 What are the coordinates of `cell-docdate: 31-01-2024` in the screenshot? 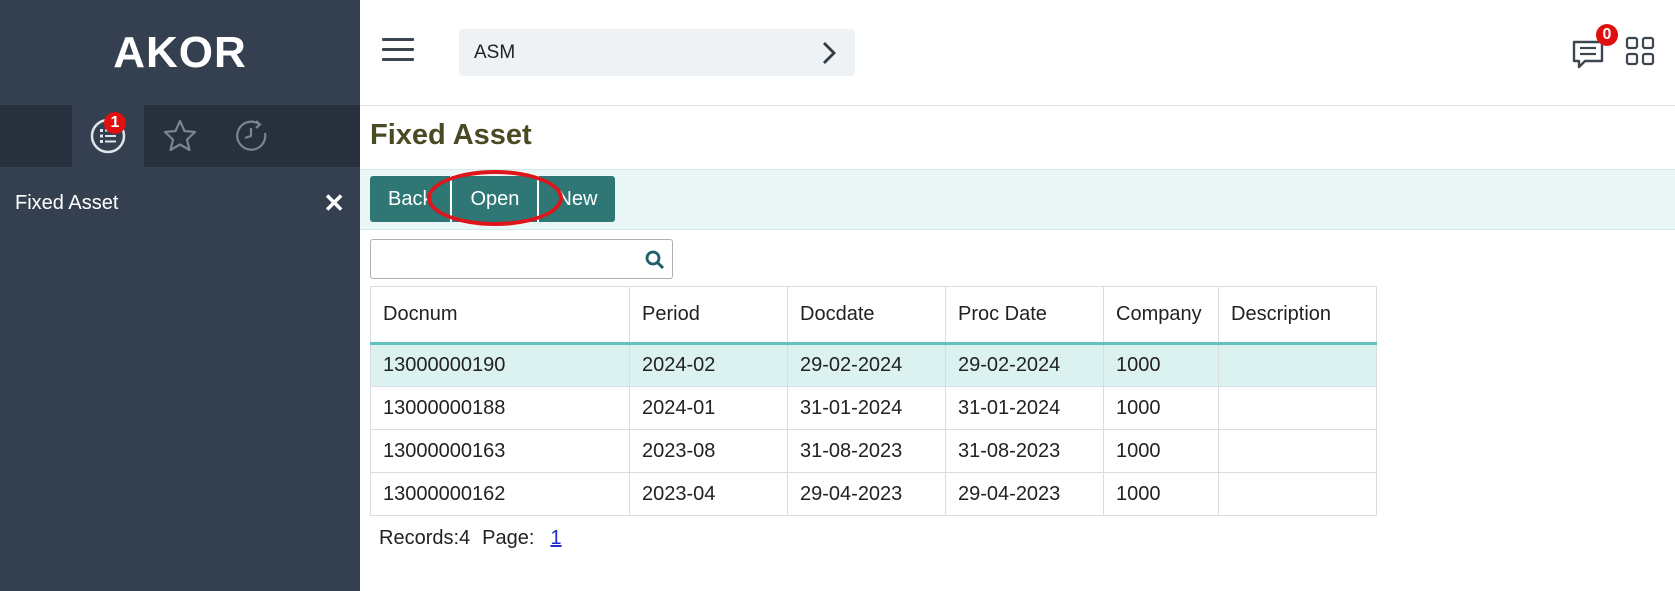 It's located at (866, 408).